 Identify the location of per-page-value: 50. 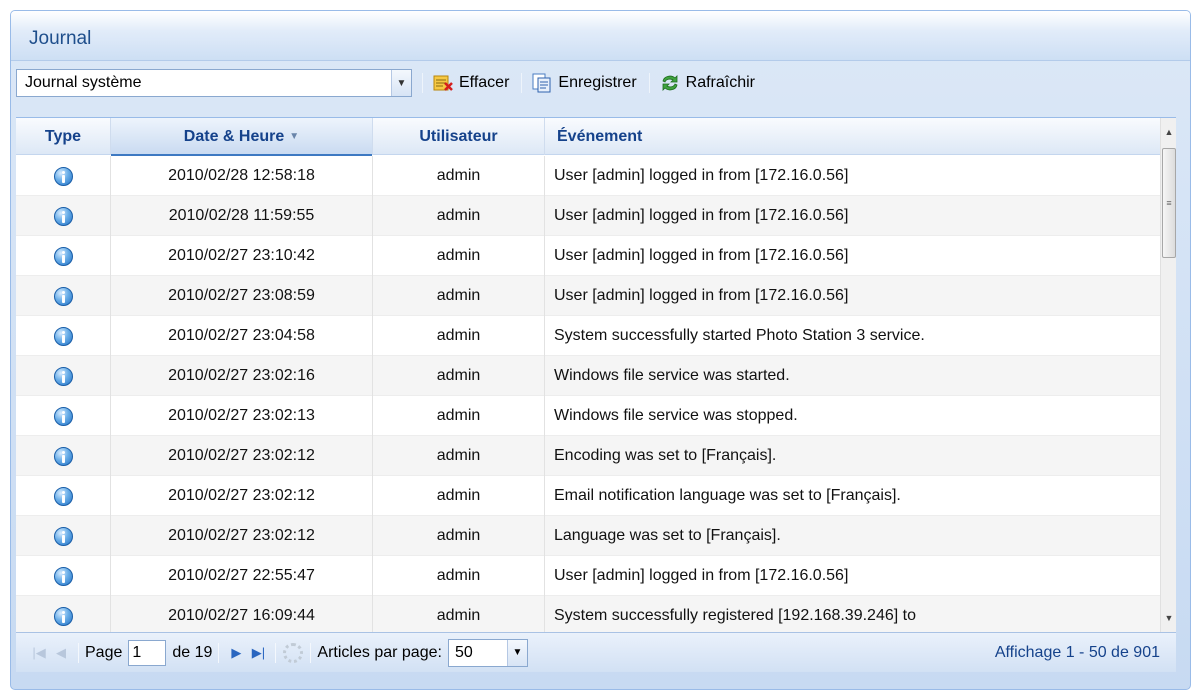
(463, 652).